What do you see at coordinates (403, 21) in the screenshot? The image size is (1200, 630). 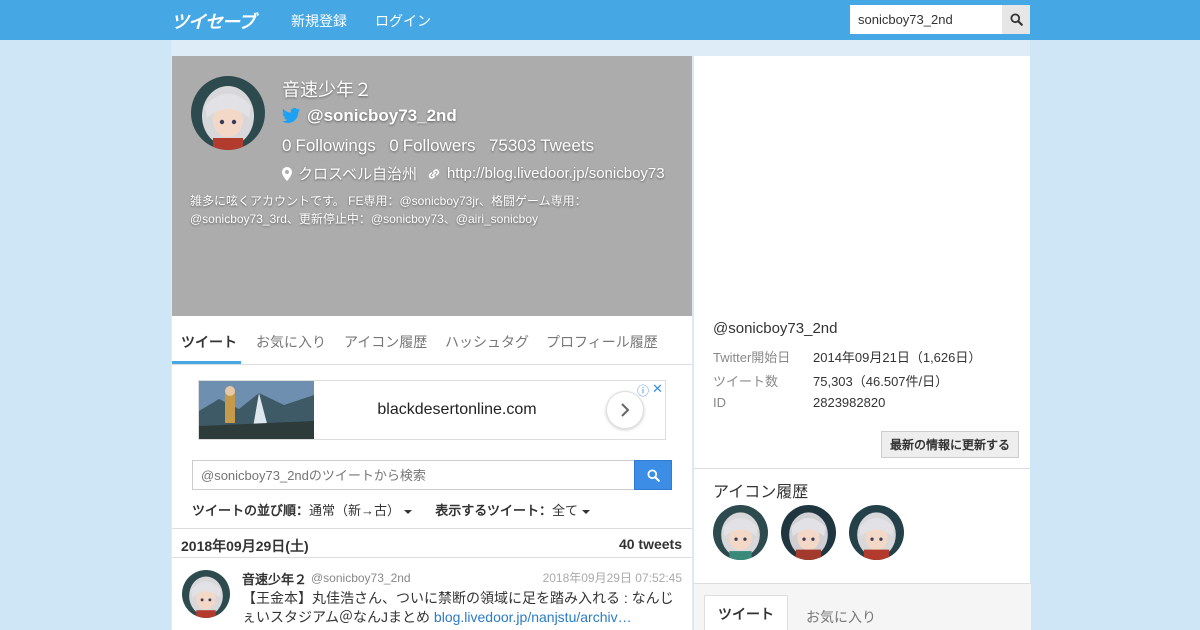 I see `login-link: ログイン` at bounding box center [403, 21].